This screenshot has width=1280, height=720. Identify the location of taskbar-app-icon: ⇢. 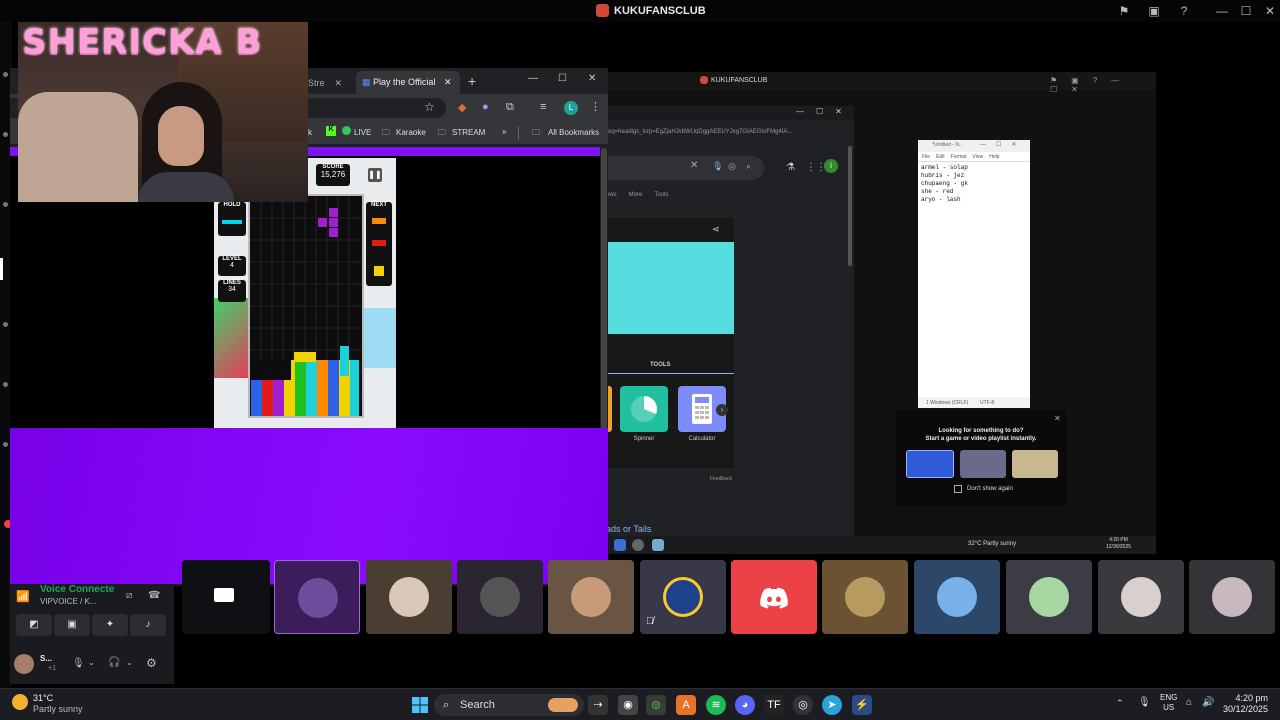
(598, 705).